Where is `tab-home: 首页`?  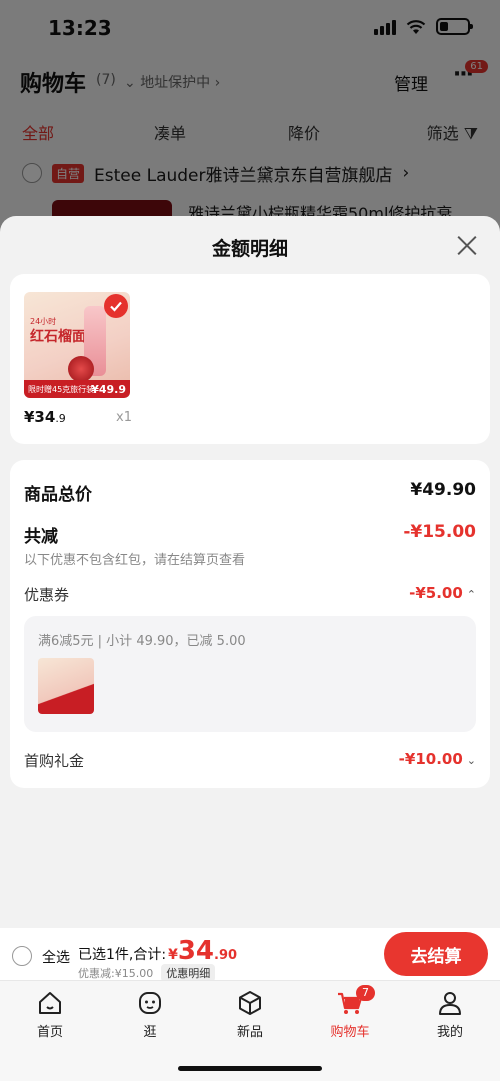 tab-home: 首页 is located at coordinates (50, 1014).